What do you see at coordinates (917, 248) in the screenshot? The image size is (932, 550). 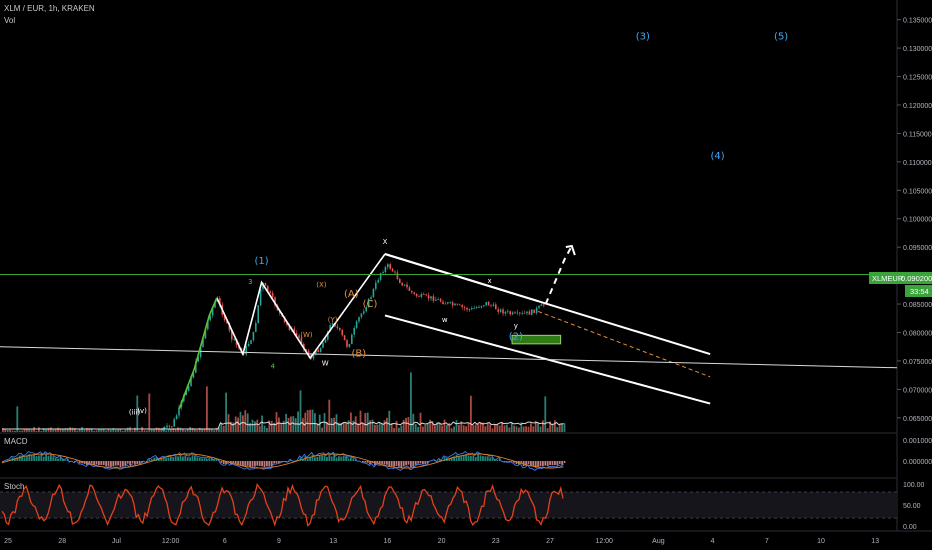 I see `price-tick-label: 0.095000` at bounding box center [917, 248].